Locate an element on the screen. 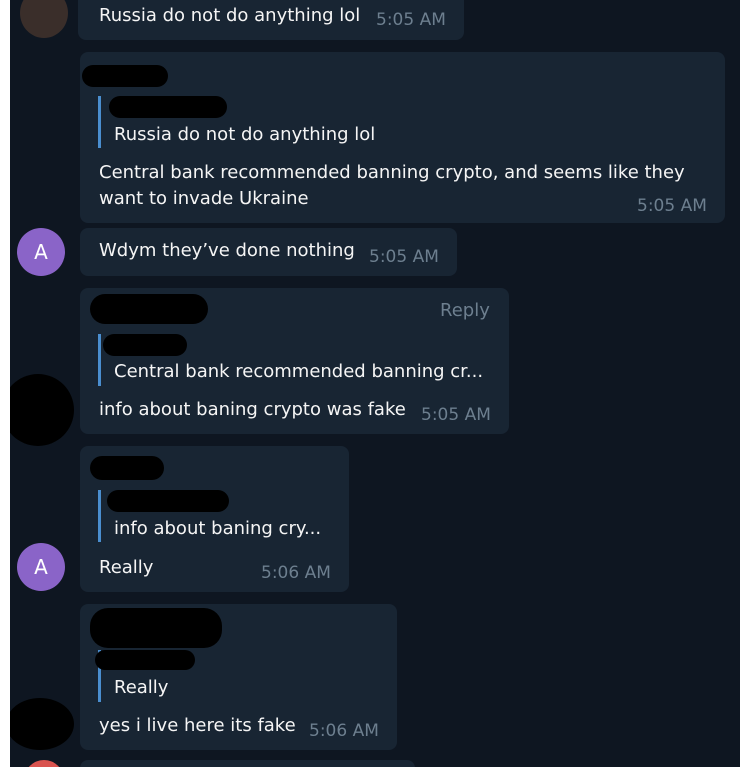 Image resolution: width=740 pixels, height=767 pixels. message-bubble: info about baning cry... Really 5:06 AM is located at coordinates (214, 519).